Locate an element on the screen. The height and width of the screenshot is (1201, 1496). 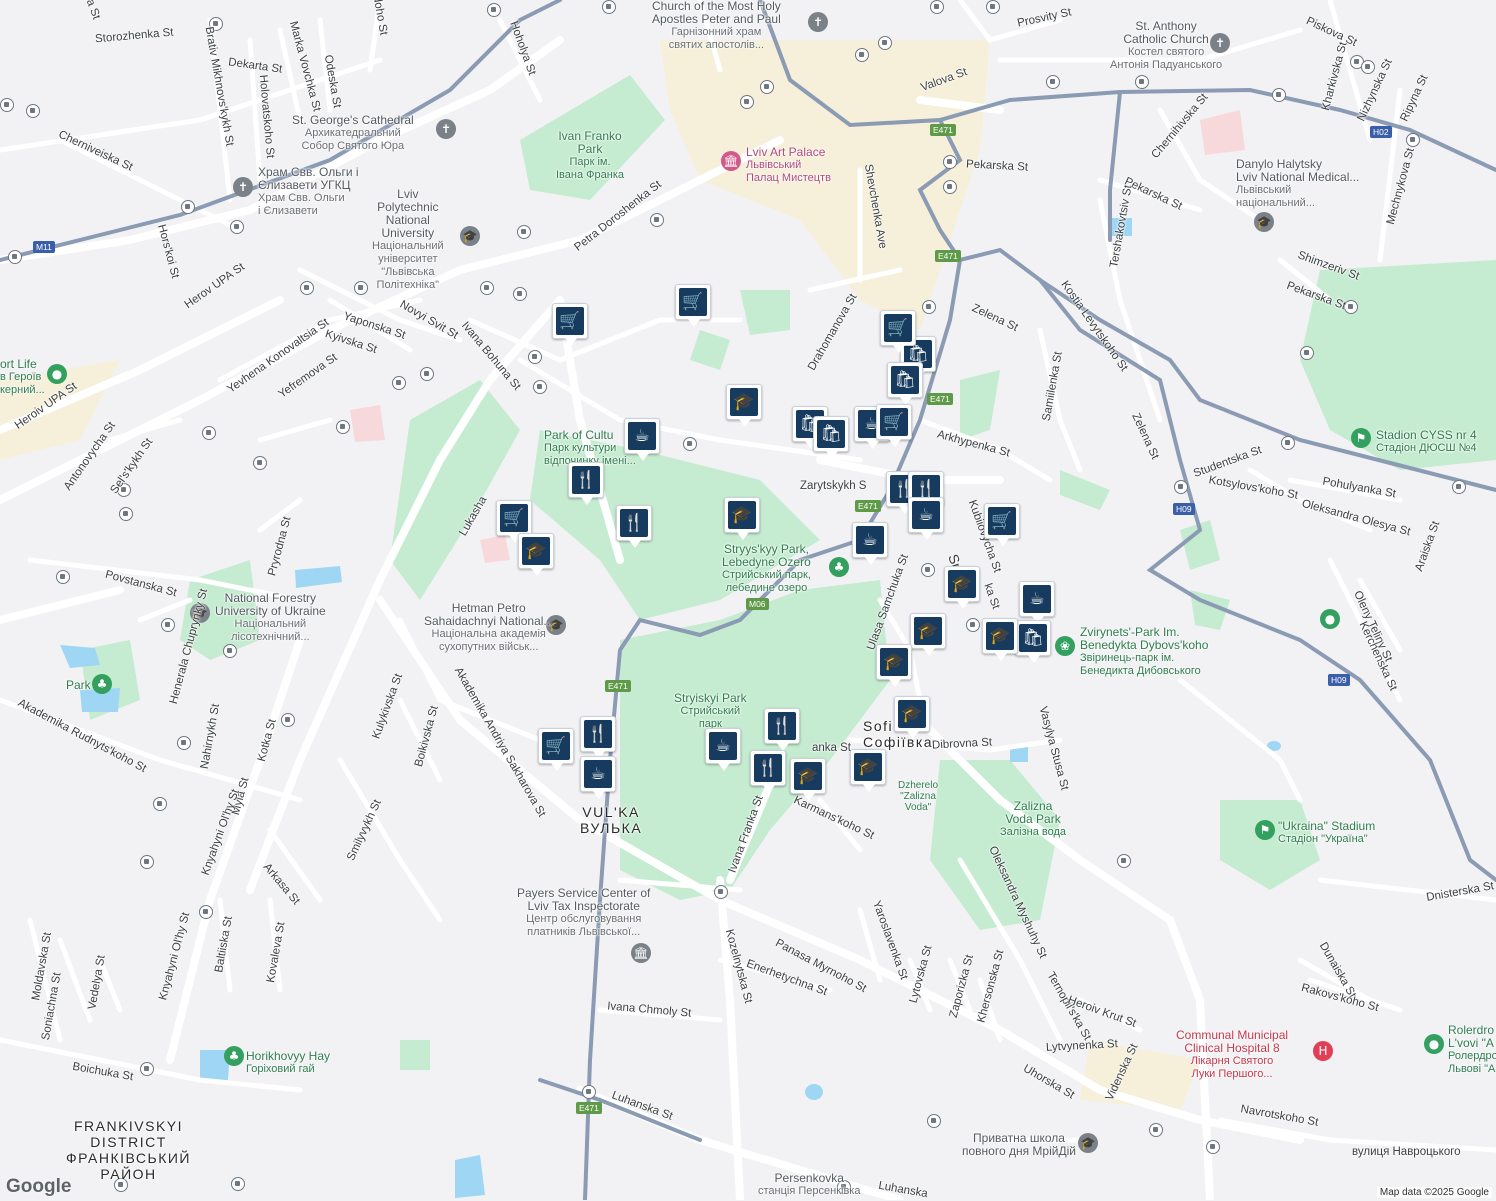
poi-label-ukraina-stadium: "Ukraina" Stadium Стадіон "Україна" is located at coordinates (1326, 833).